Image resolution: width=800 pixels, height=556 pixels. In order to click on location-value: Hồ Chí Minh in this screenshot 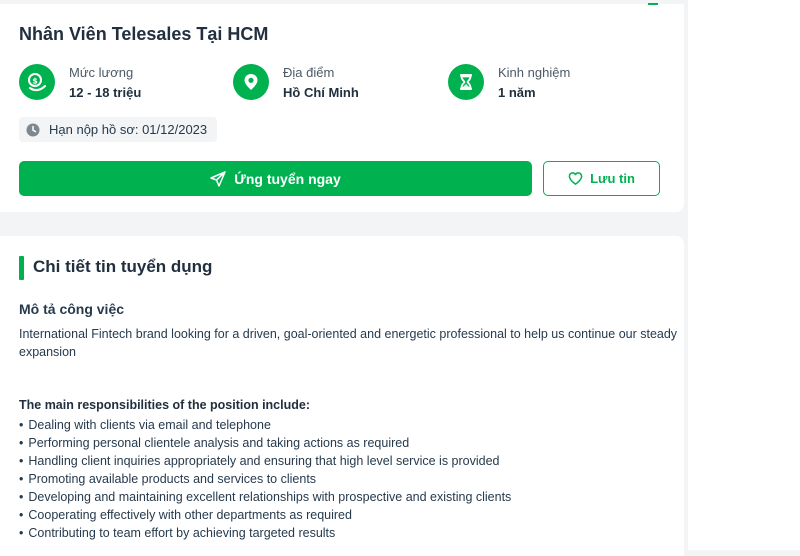, I will do `click(321, 92)`.